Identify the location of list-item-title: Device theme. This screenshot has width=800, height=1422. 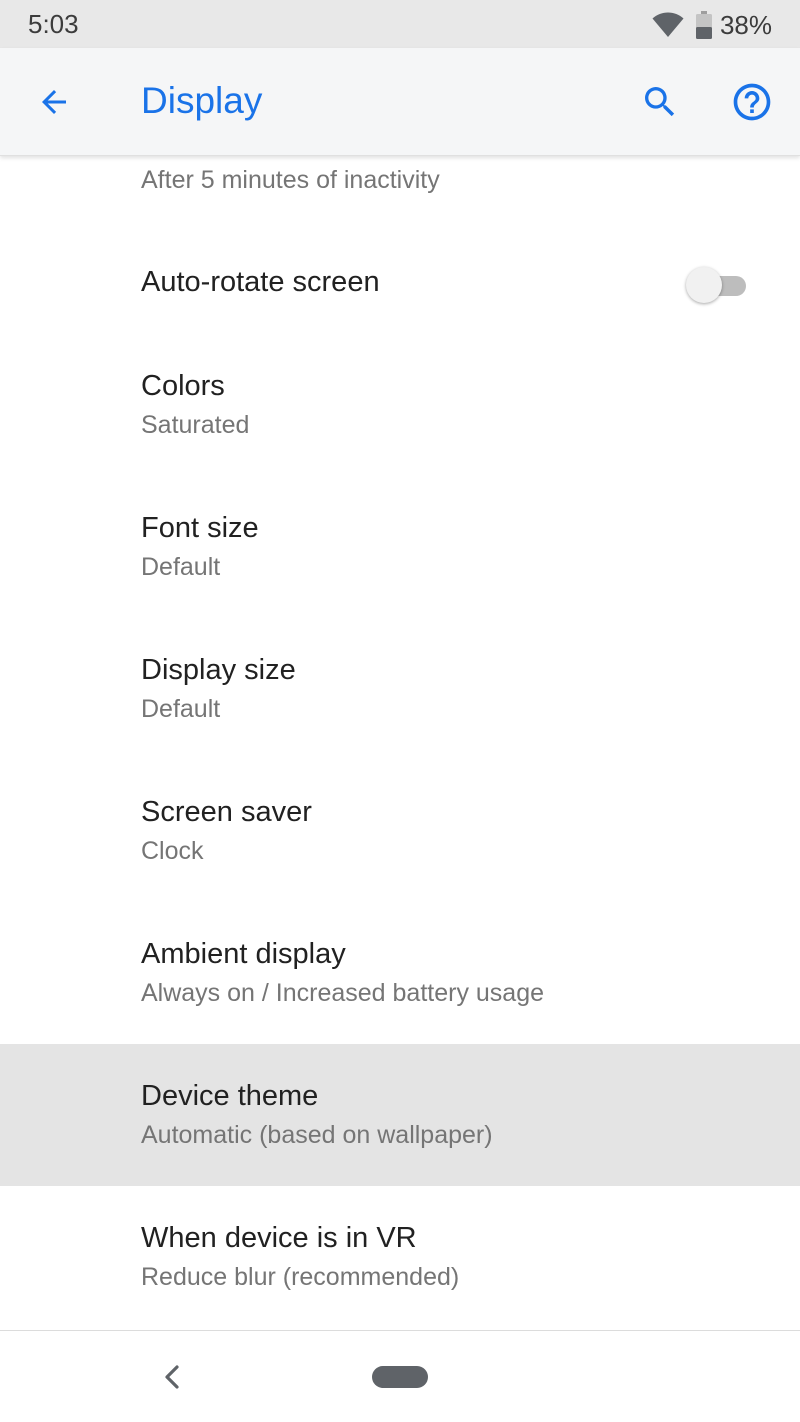
(230, 1096).